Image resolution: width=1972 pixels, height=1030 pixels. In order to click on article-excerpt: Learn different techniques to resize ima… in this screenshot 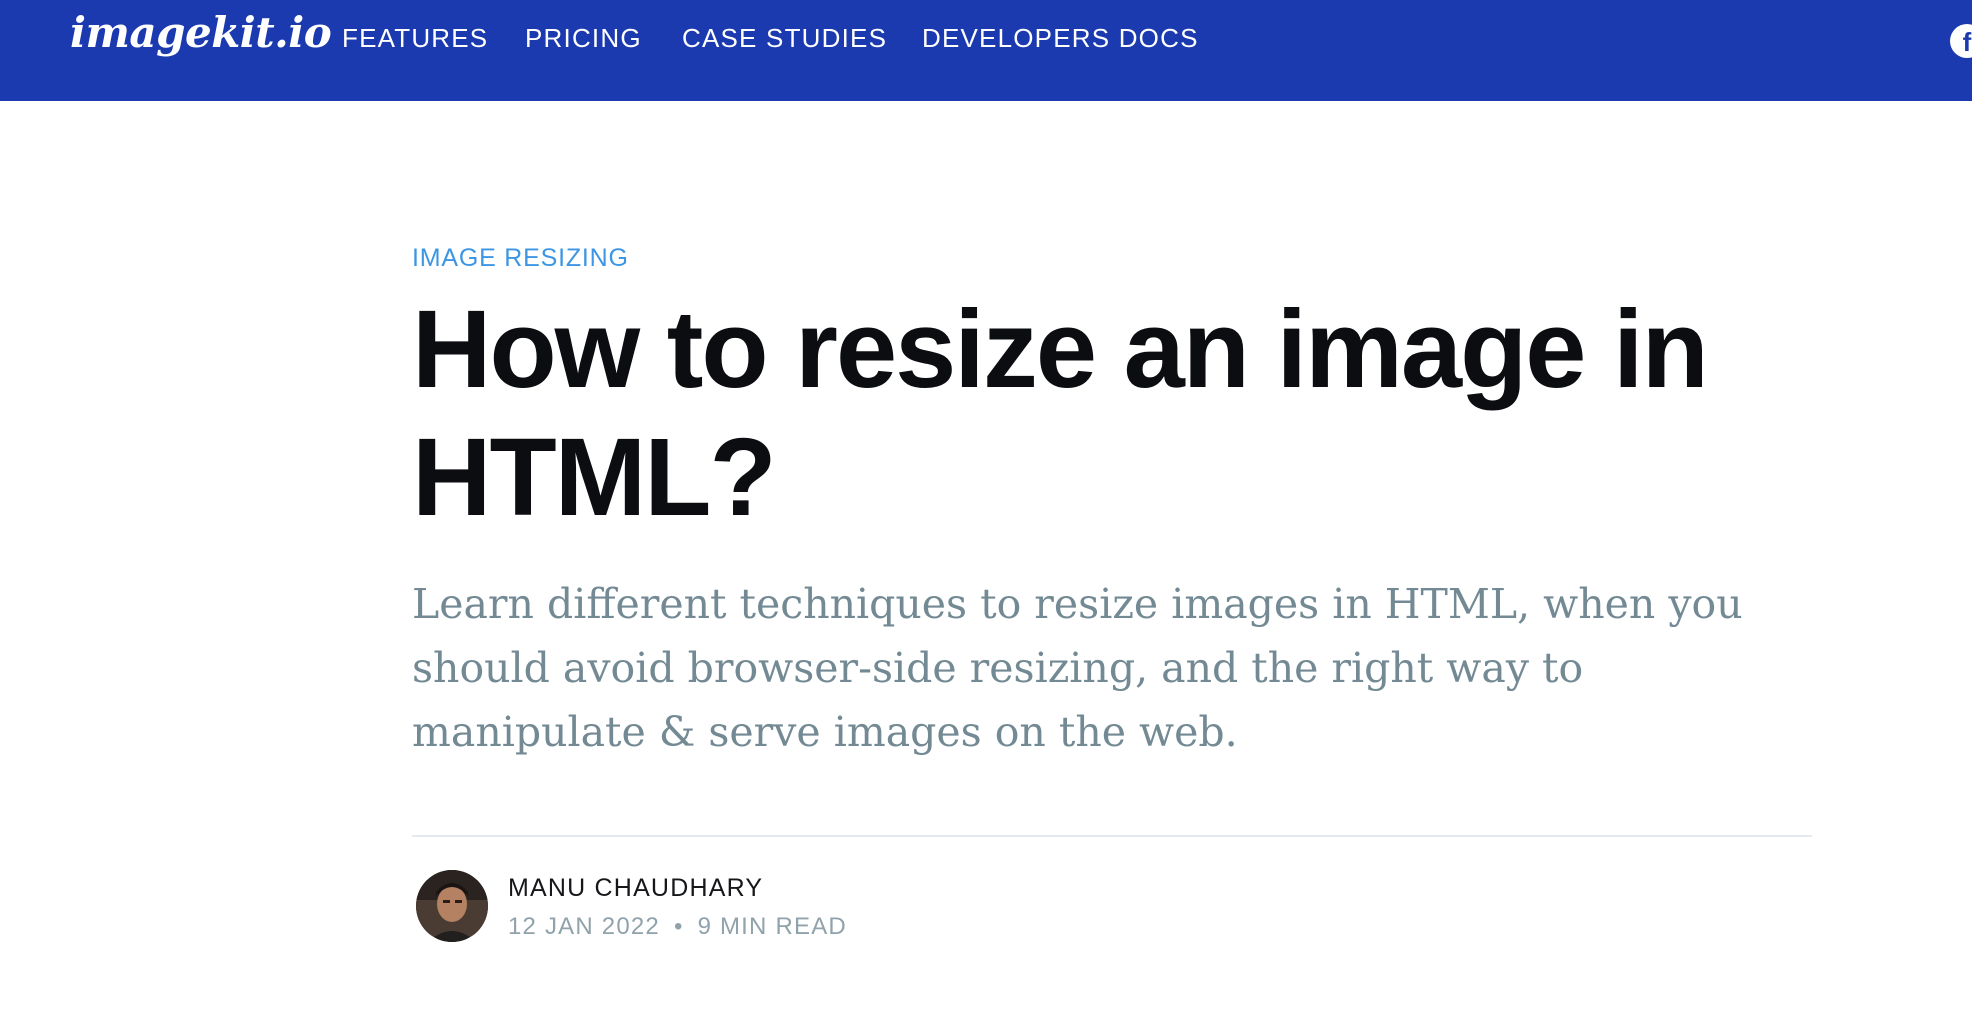, I will do `click(1077, 668)`.